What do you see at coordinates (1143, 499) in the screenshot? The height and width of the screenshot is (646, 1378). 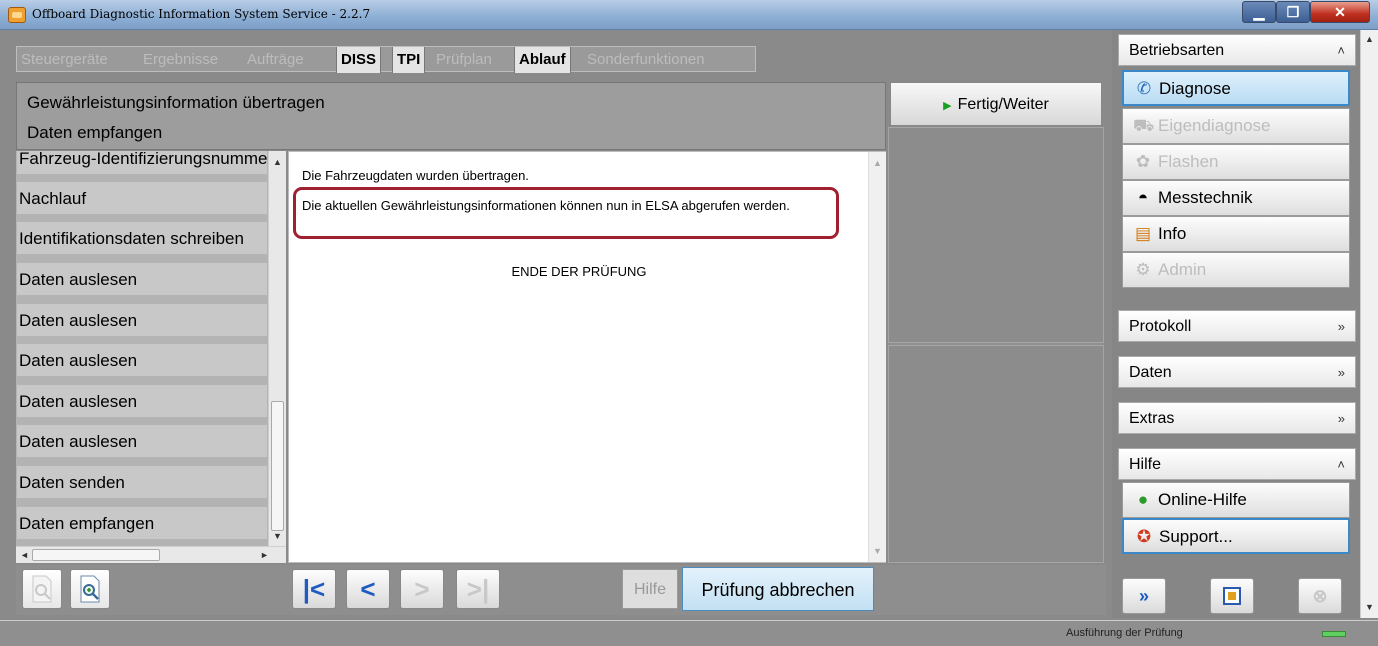 I see `help-icon: ●` at bounding box center [1143, 499].